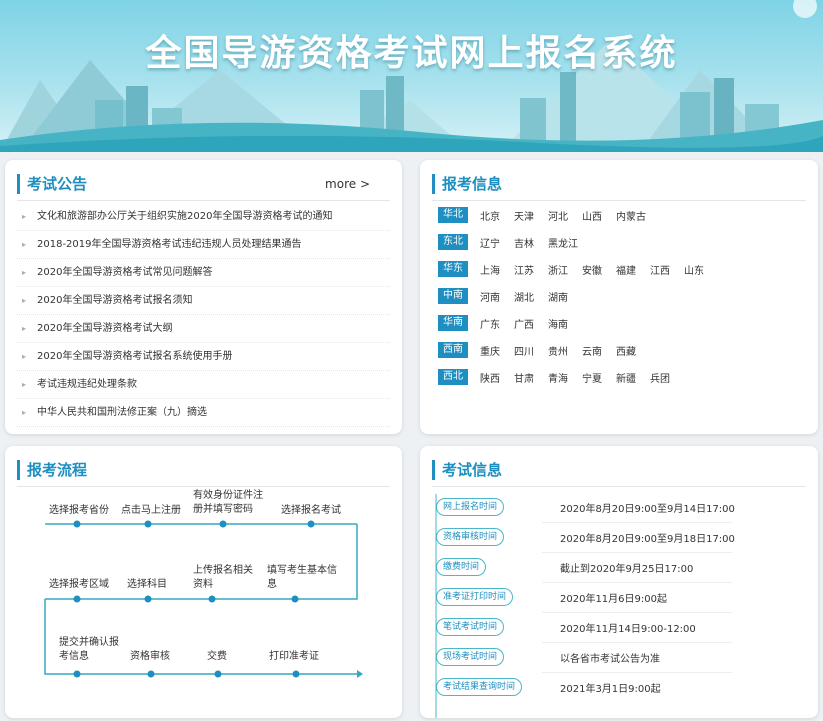 The image size is (823, 721). What do you see at coordinates (453, 215) in the screenshot?
I see `region-tag: 华北` at bounding box center [453, 215].